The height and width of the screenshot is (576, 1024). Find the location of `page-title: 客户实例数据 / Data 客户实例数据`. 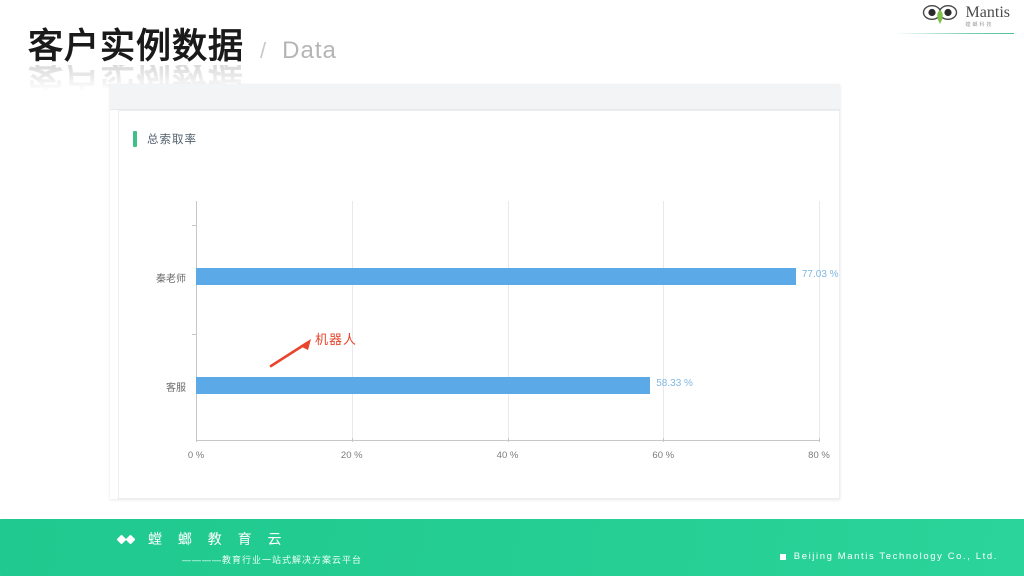

page-title: 客户实例数据 / Data 客户实例数据 is located at coordinates (182, 58).